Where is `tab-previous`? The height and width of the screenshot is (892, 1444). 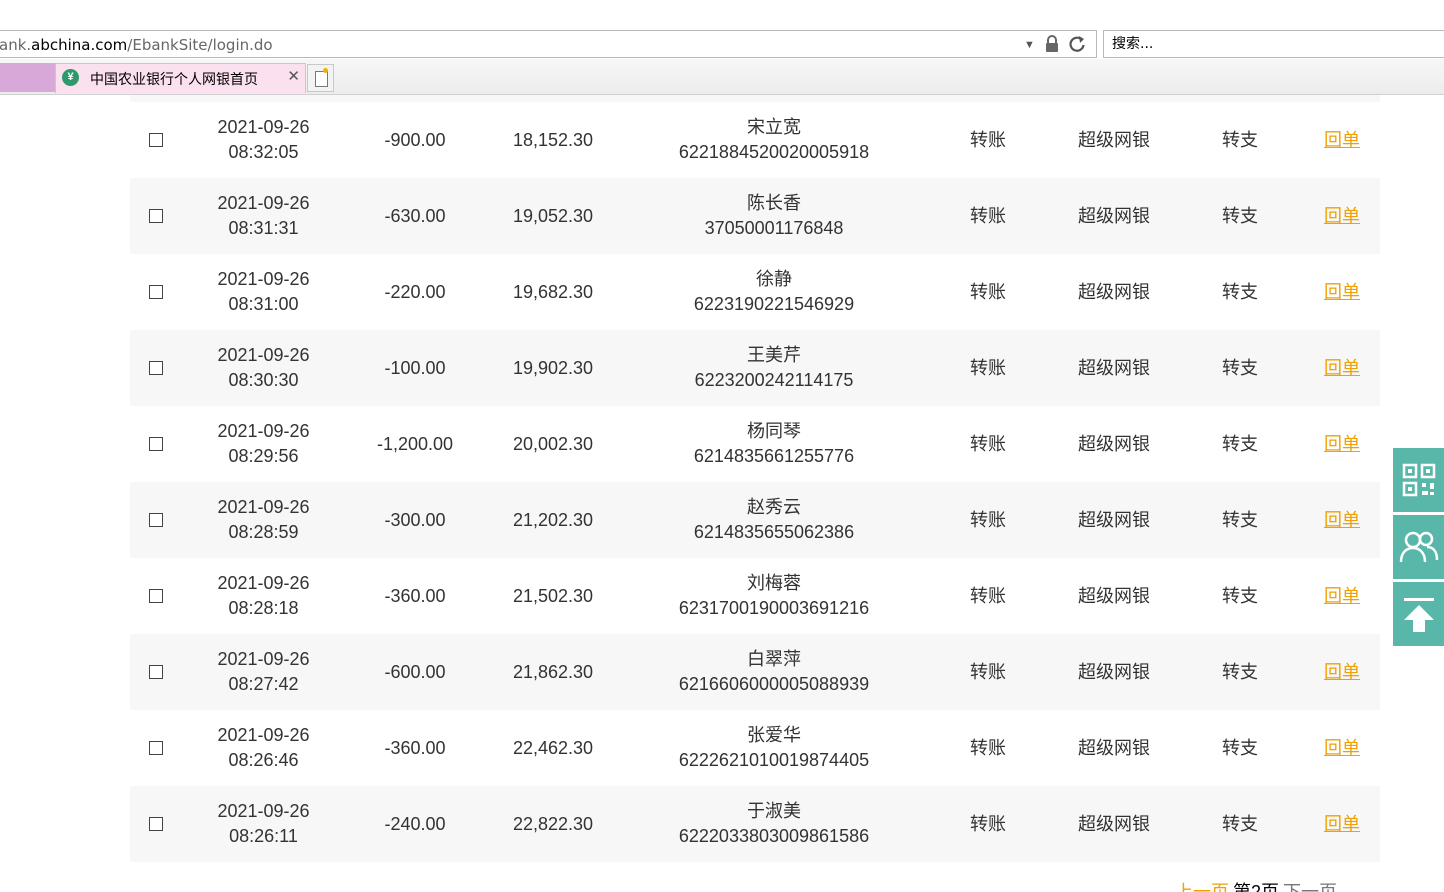 tab-previous is located at coordinates (27, 77).